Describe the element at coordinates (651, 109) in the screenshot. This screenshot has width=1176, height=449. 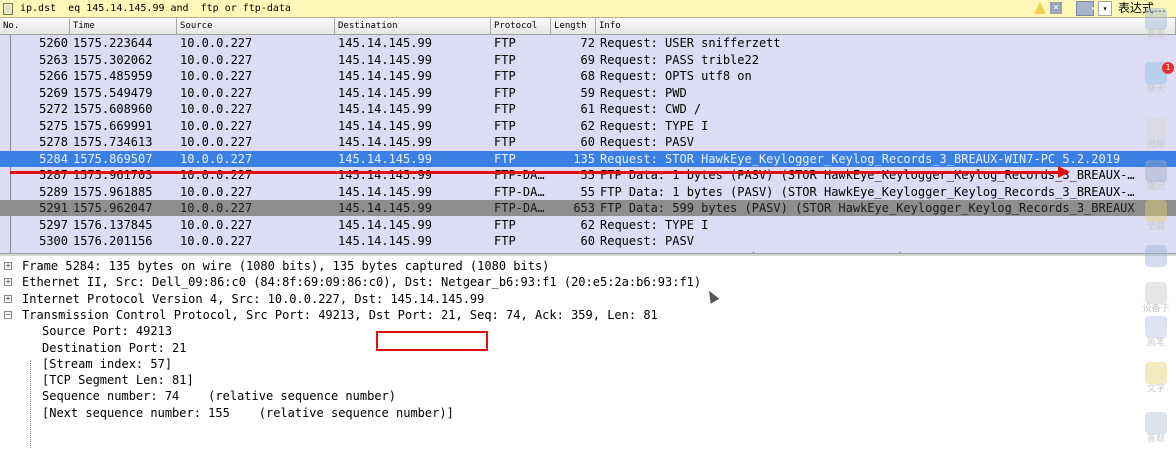
I see `packet-info: Request: CWD /` at that location.